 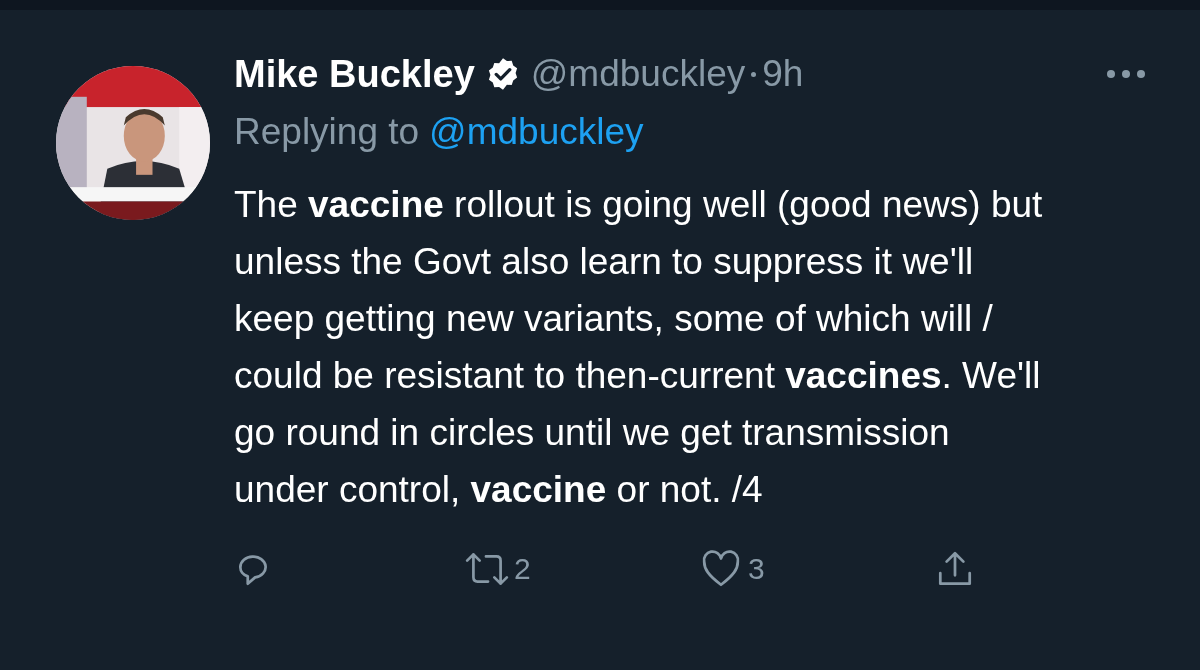 I want to click on author-name: Mike Buckley, so click(x=354, y=74).